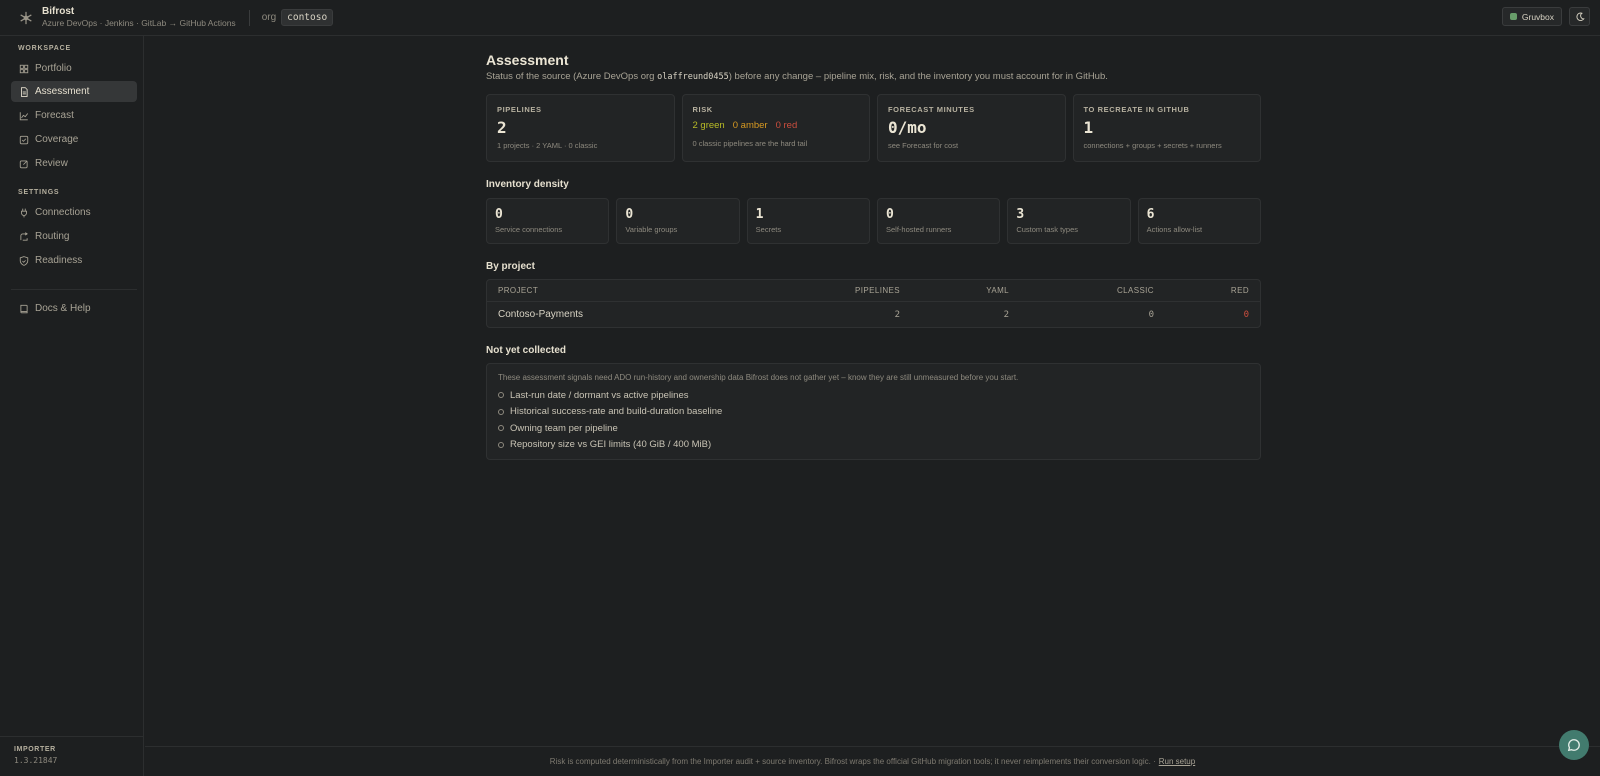 The width and height of the screenshot is (1600, 776). What do you see at coordinates (527, 60) in the screenshot?
I see `page-title: Assessment` at bounding box center [527, 60].